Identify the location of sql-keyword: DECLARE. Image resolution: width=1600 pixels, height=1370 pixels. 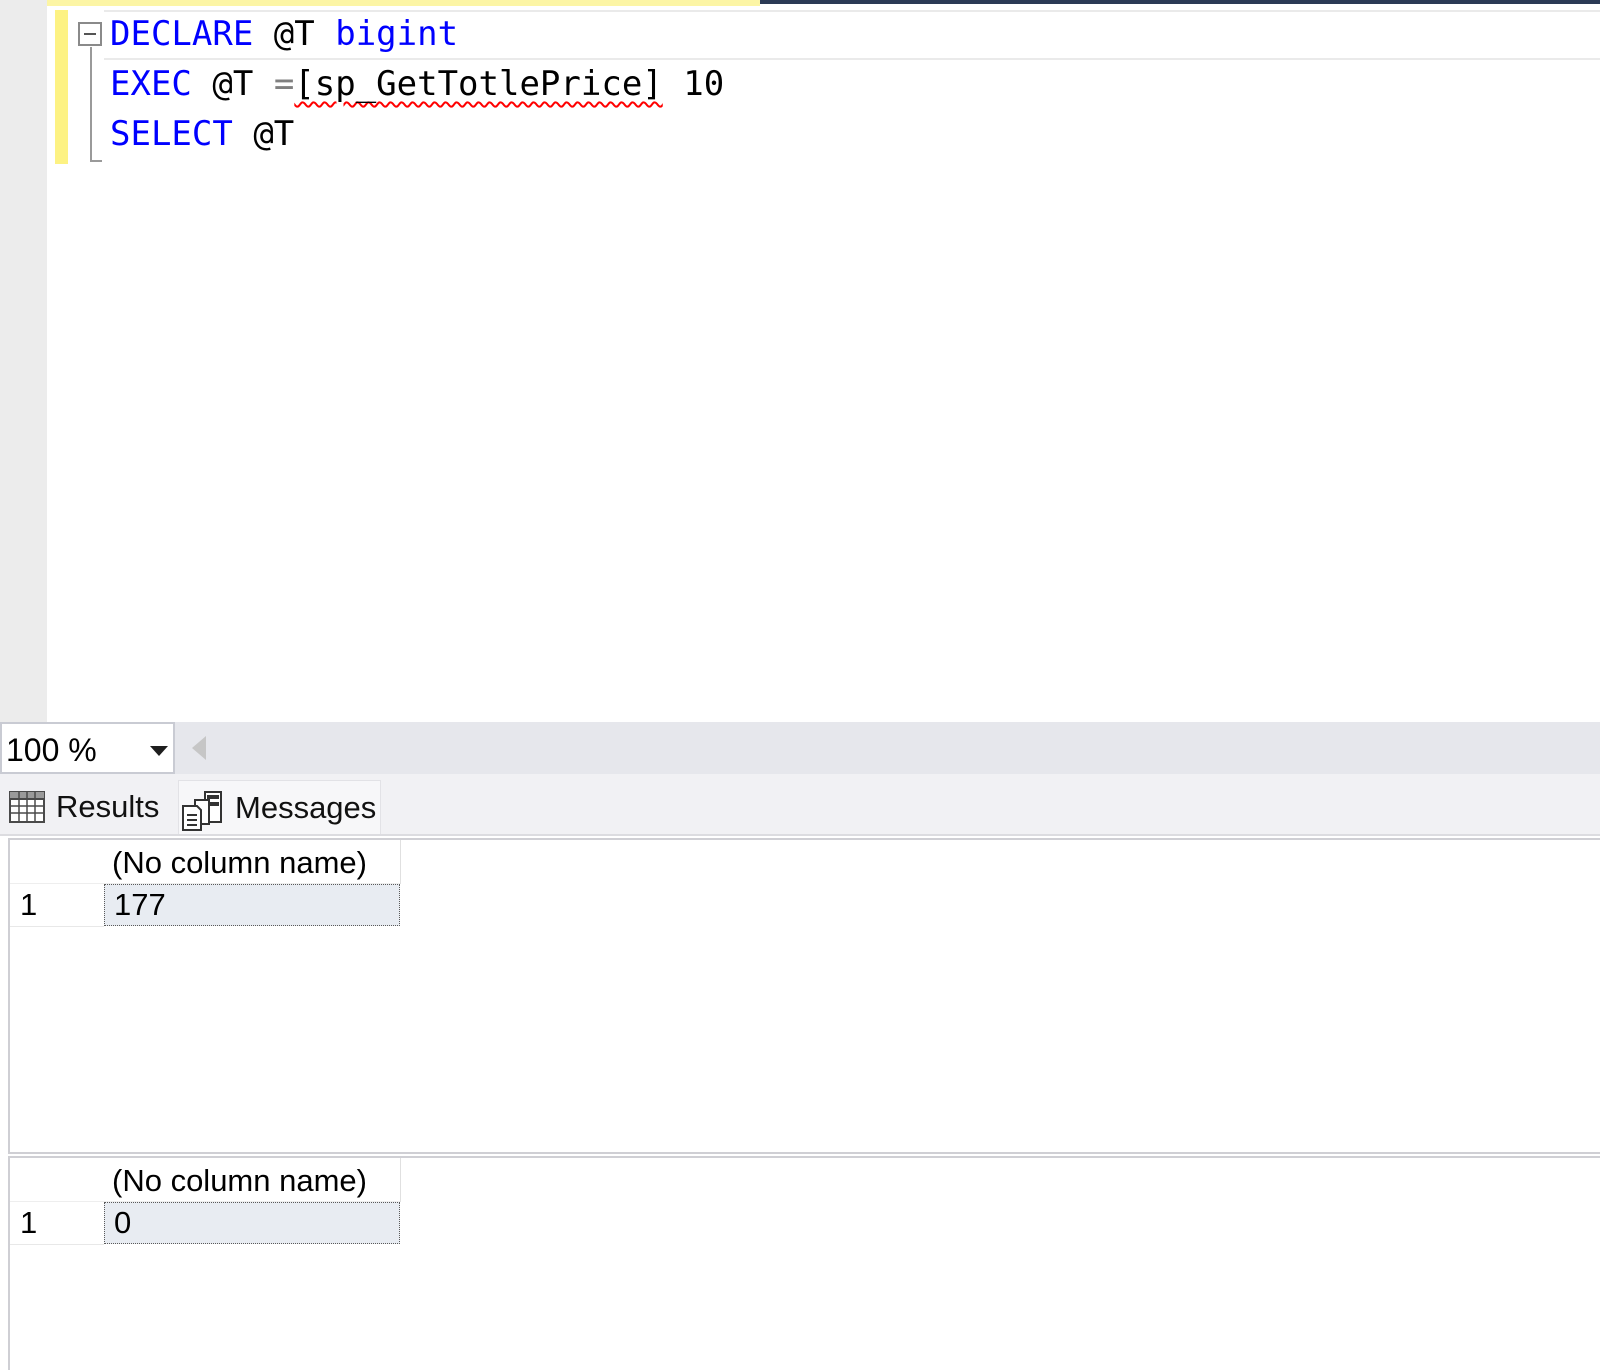
(182, 34).